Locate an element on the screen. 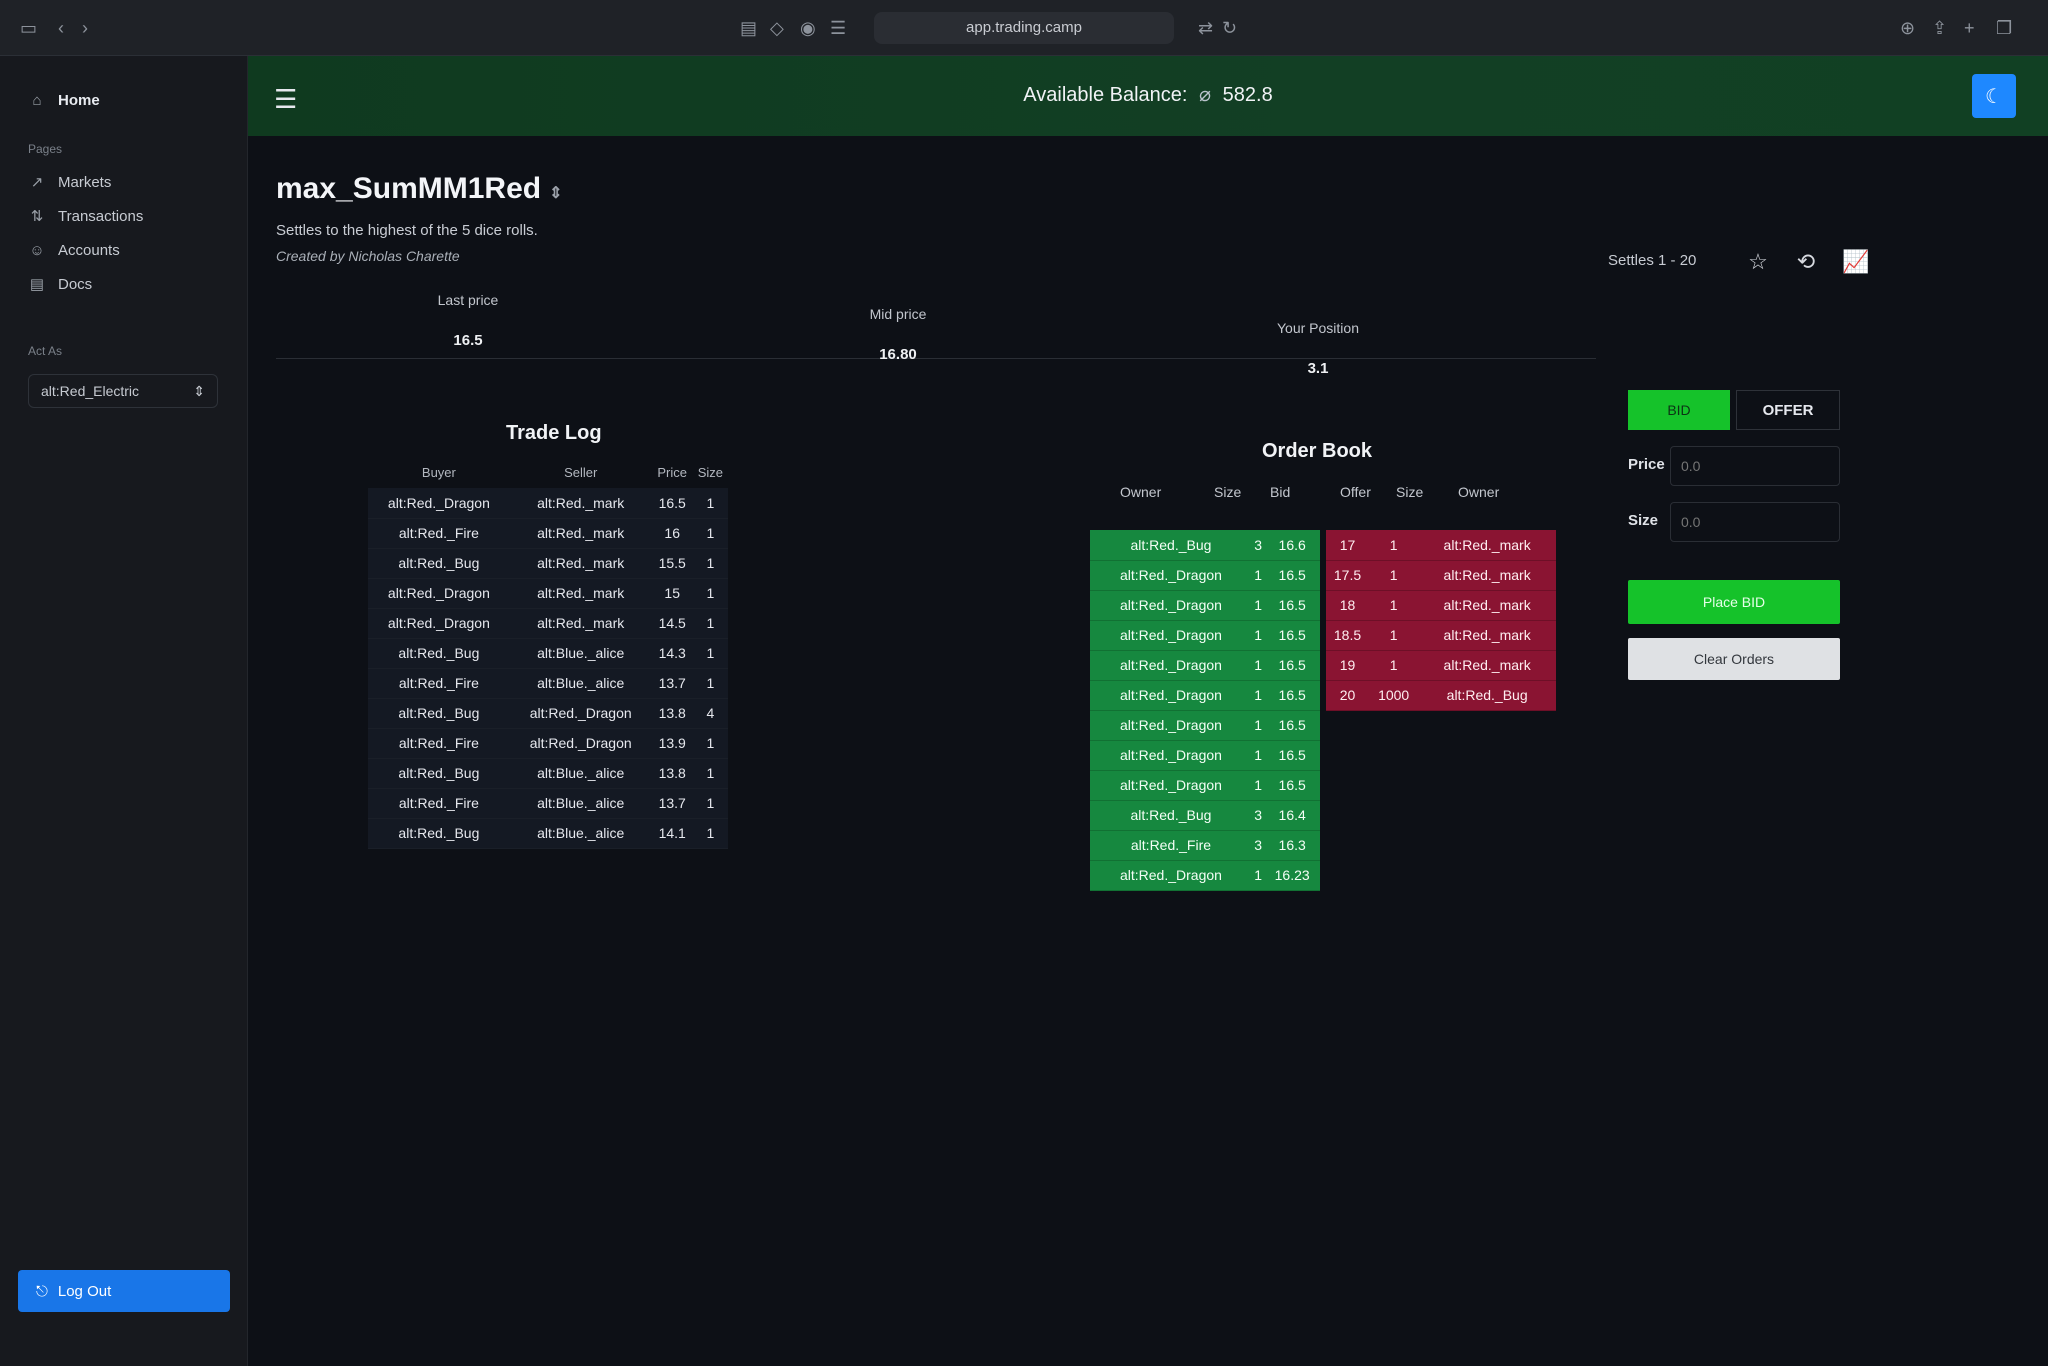 This screenshot has height=1366, width=2048. order-side-toggle: BID OFFER is located at coordinates (1734, 410).